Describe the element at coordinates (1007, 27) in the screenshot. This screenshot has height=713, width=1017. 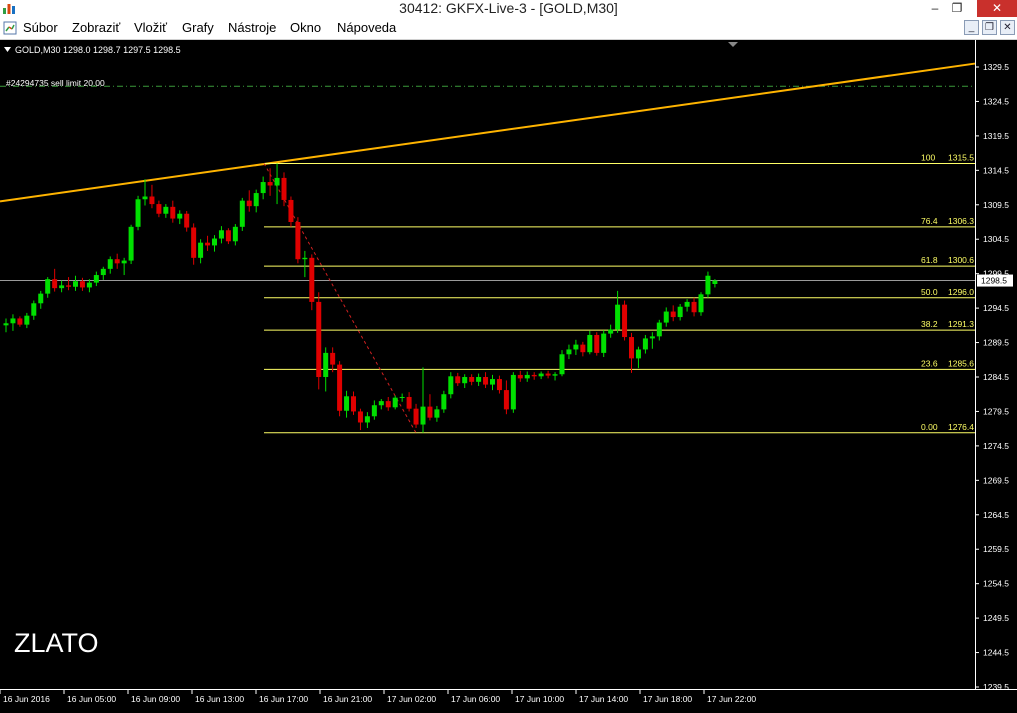
I see `mdi-close-button: ✕` at that location.